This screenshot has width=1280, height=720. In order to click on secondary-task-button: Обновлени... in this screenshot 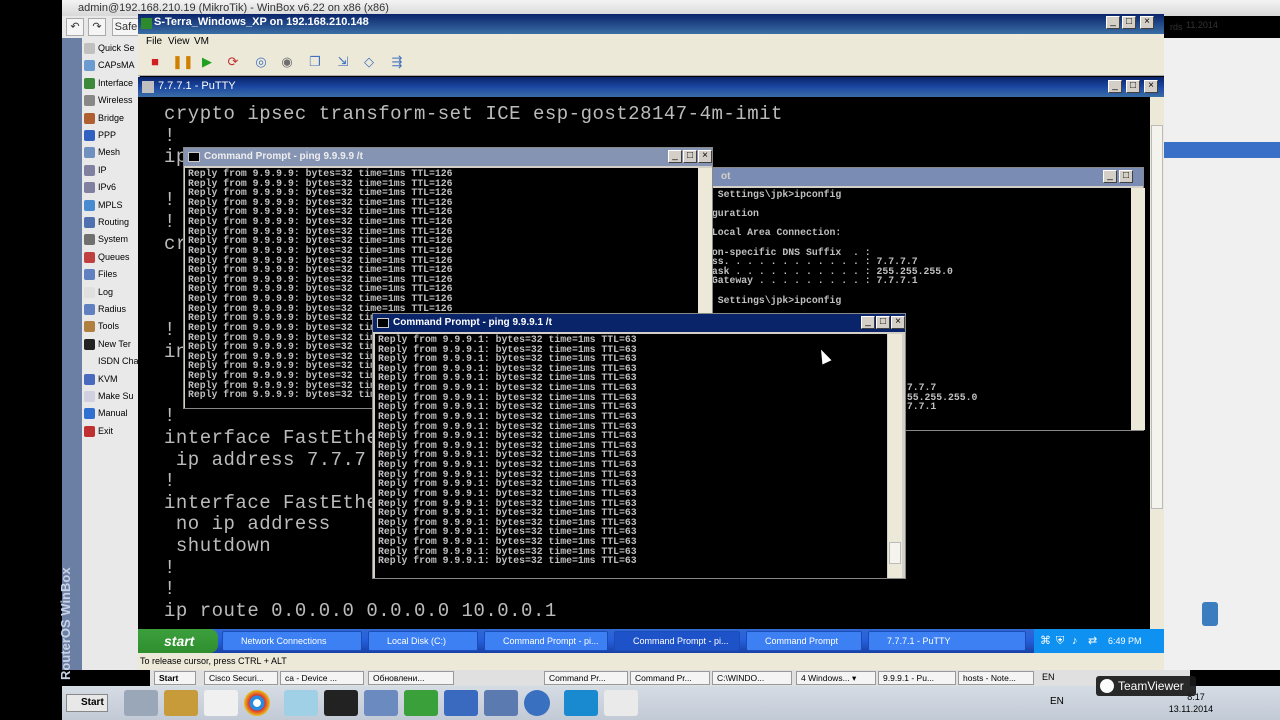, I will do `click(411, 678)`.